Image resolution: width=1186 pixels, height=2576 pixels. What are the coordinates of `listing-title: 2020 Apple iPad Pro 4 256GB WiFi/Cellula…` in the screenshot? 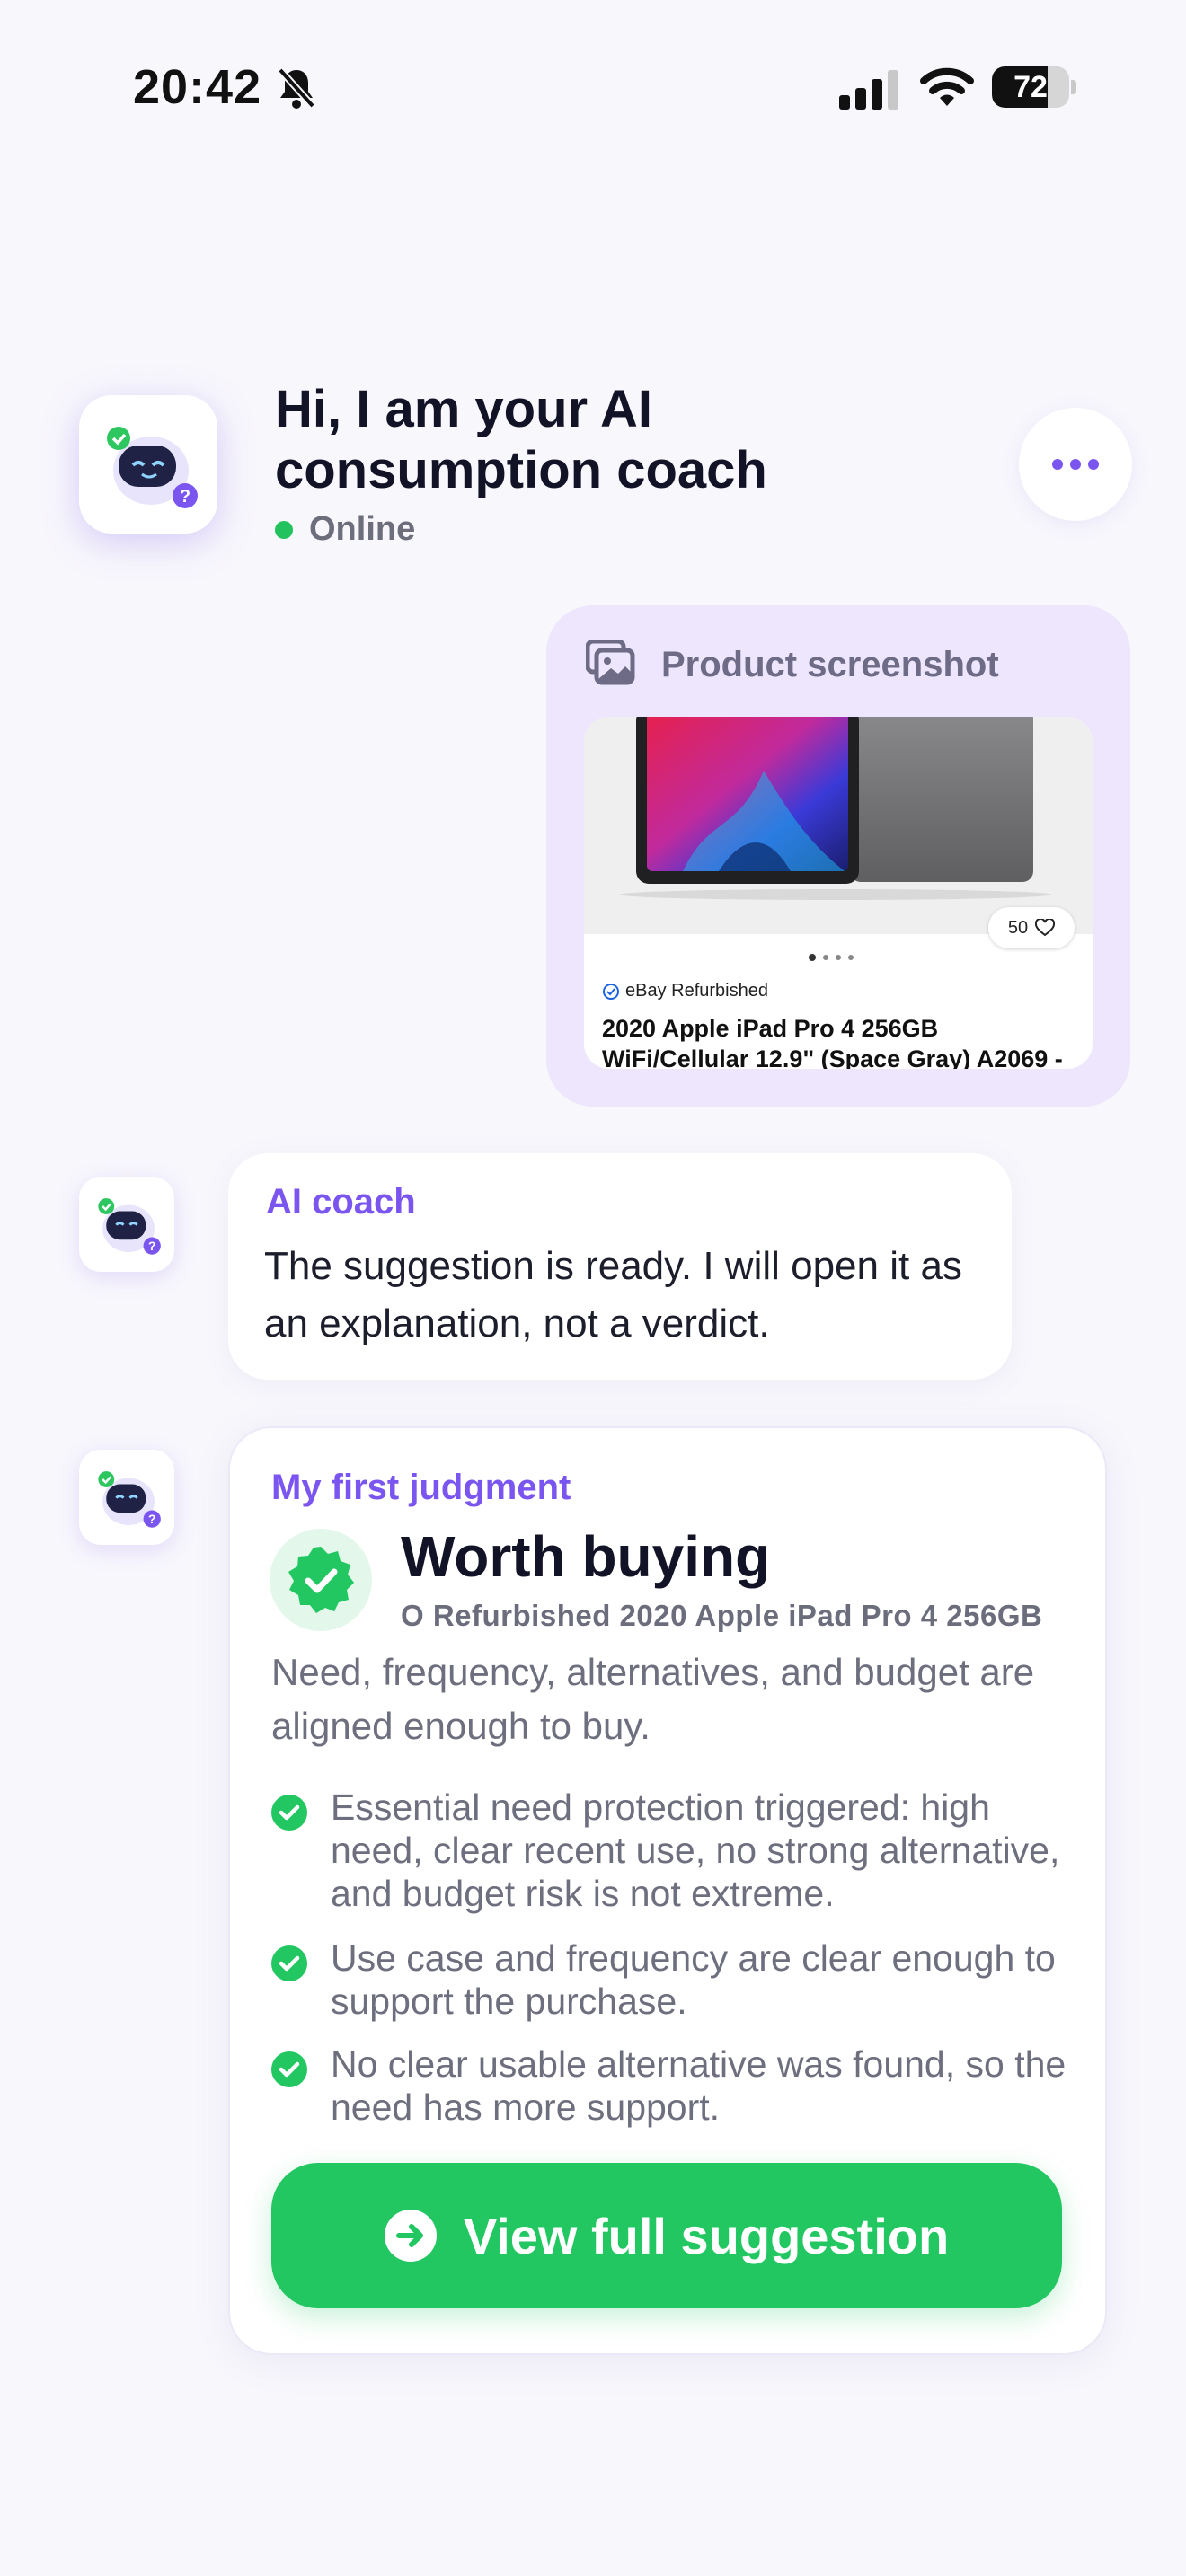 It's located at (832, 1042).